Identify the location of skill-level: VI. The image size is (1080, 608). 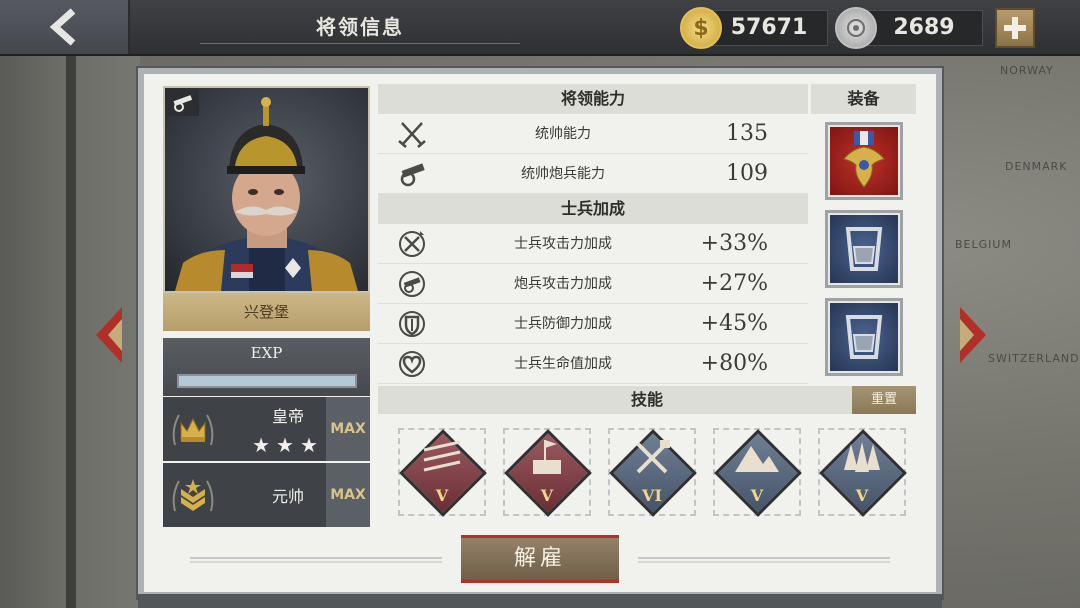
(652, 495).